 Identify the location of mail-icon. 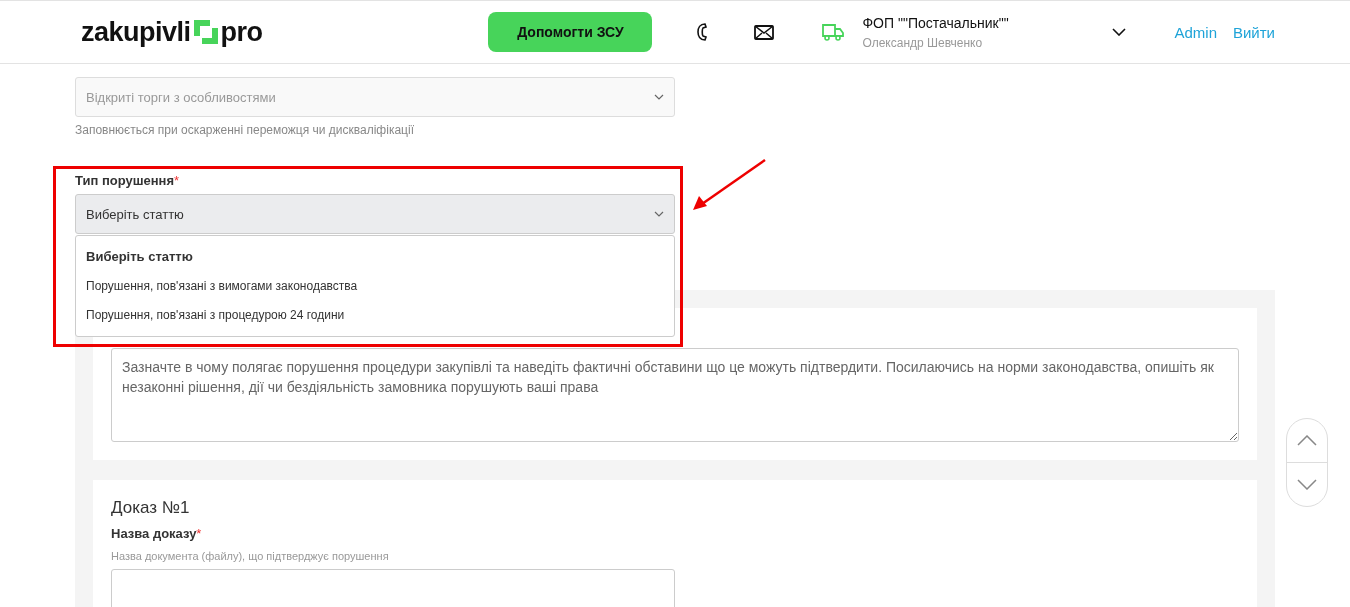
(764, 32).